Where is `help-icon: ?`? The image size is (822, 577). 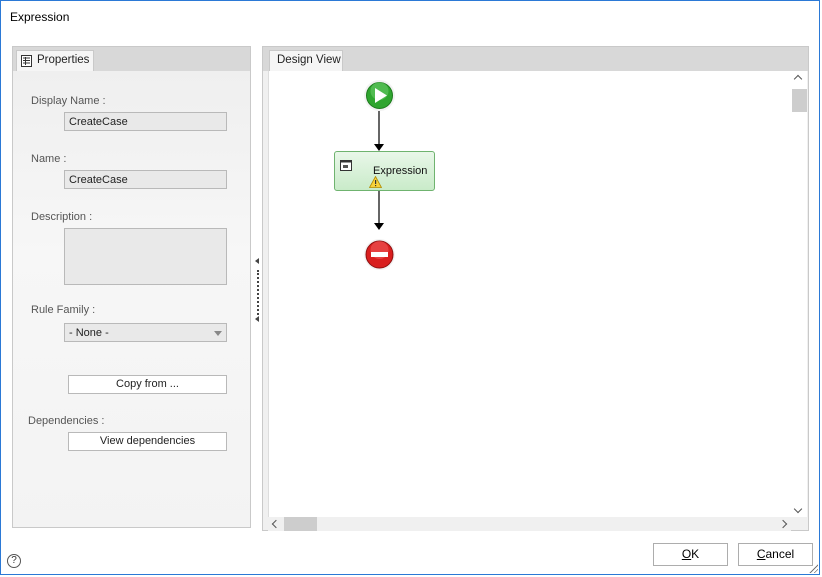
help-icon: ? is located at coordinates (14, 561).